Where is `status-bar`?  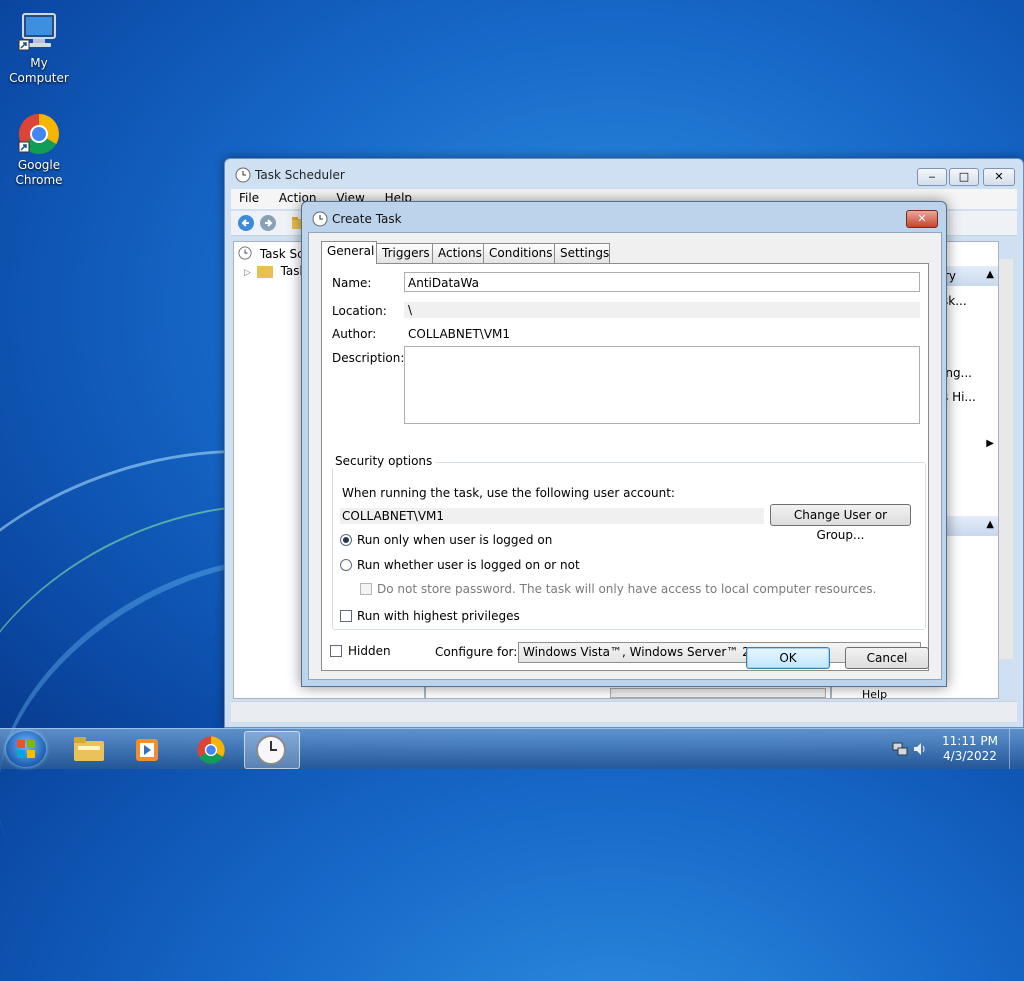
status-bar is located at coordinates (624, 711).